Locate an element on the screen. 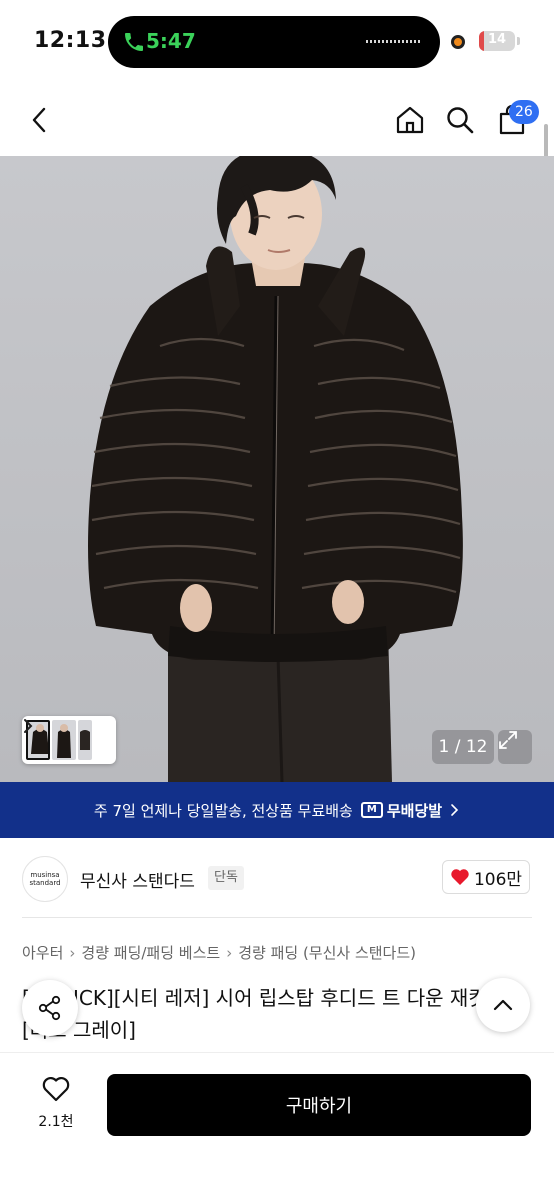 This screenshot has width=554, height=1200. delivery-banner-text: 주 7일 언제나 당일발송, 전상품 무료배송 is located at coordinates (223, 810).